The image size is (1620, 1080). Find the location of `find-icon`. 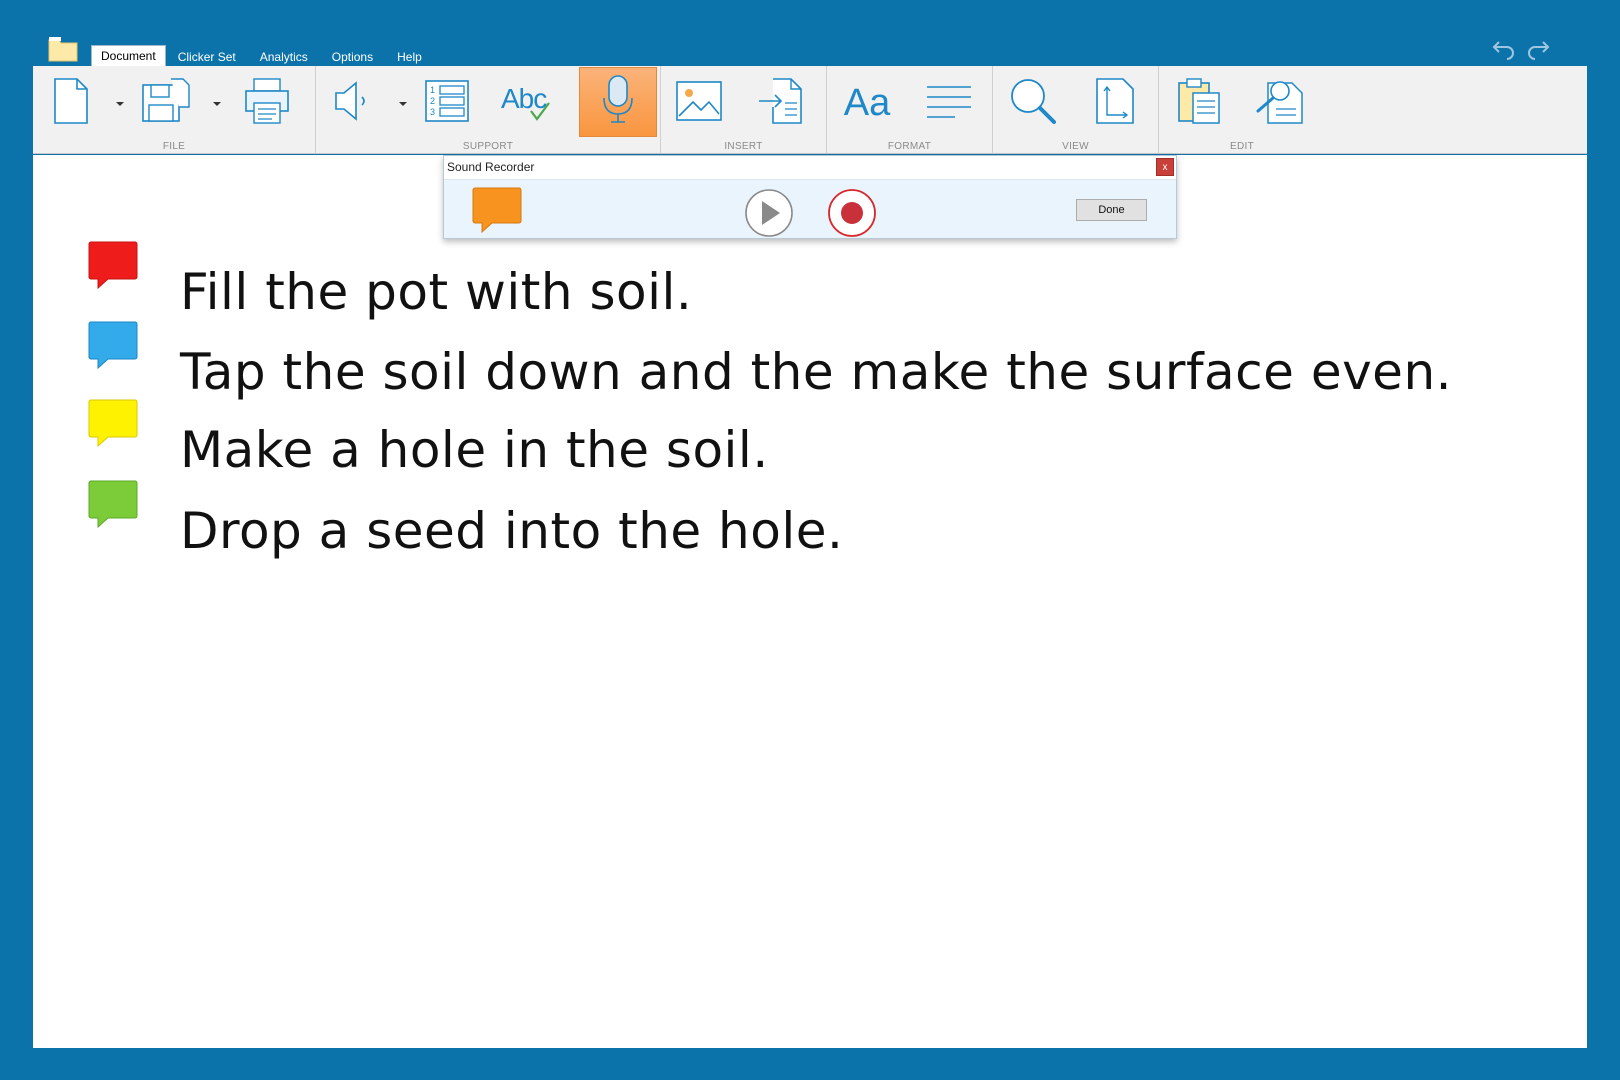

find-icon is located at coordinates (1279, 103).